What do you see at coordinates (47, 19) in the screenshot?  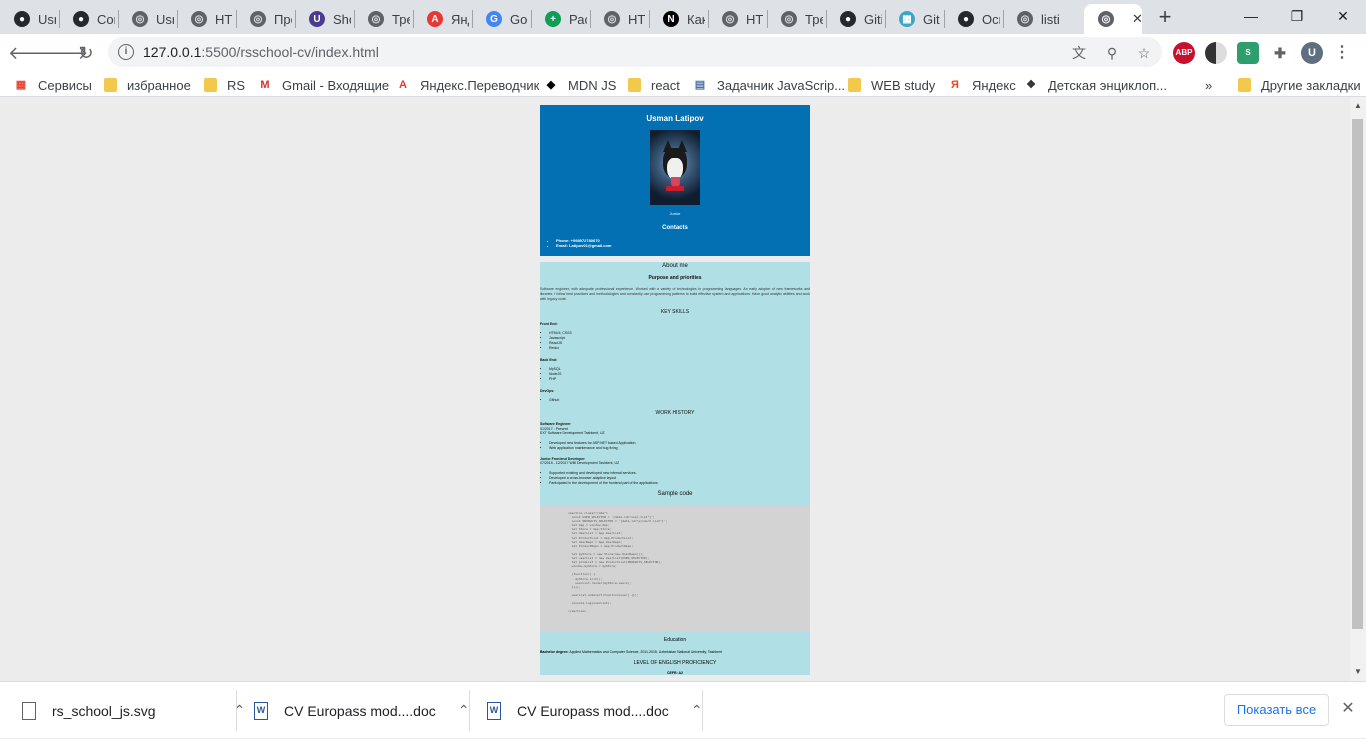 I see `tab-label: Usn` at bounding box center [47, 19].